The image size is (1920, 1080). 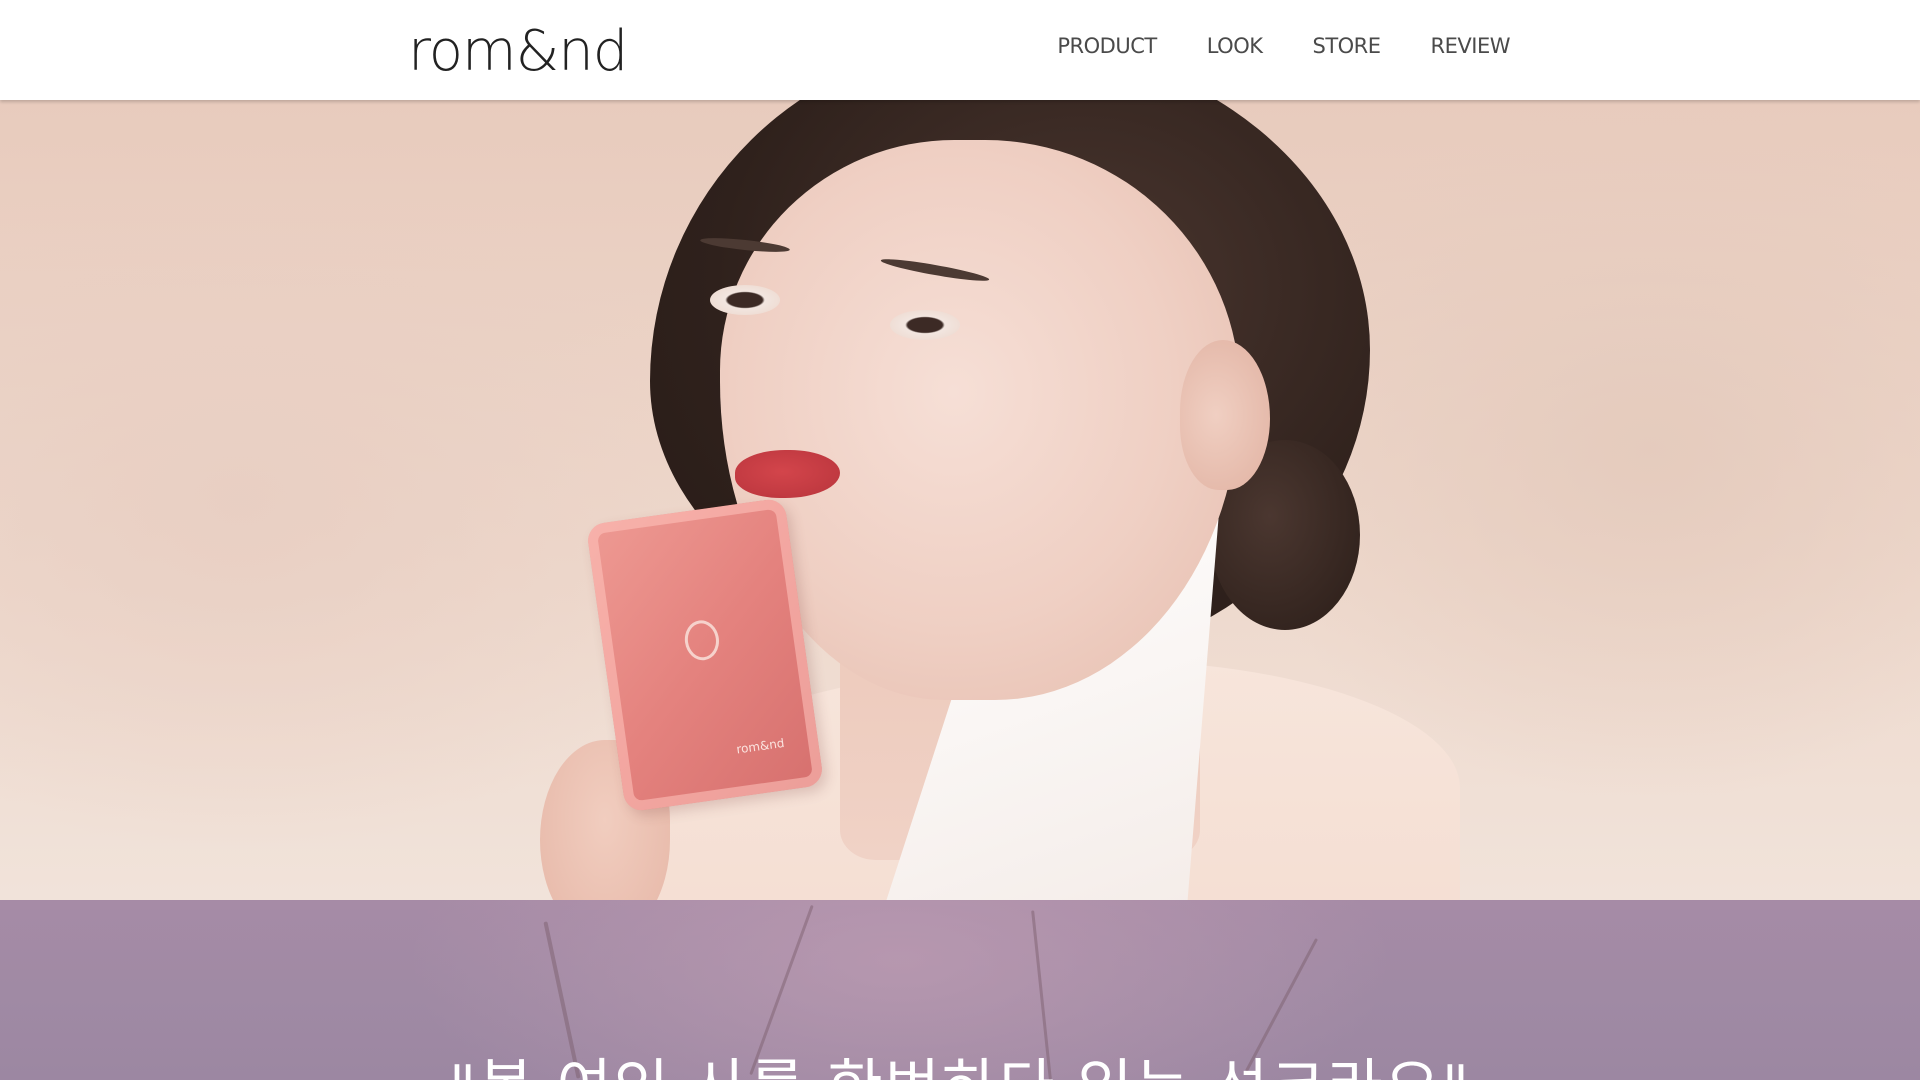 What do you see at coordinates (1283, 46) in the screenshot?
I see `main-nav: PRODUCT LOOK STORE REVIEW` at bounding box center [1283, 46].